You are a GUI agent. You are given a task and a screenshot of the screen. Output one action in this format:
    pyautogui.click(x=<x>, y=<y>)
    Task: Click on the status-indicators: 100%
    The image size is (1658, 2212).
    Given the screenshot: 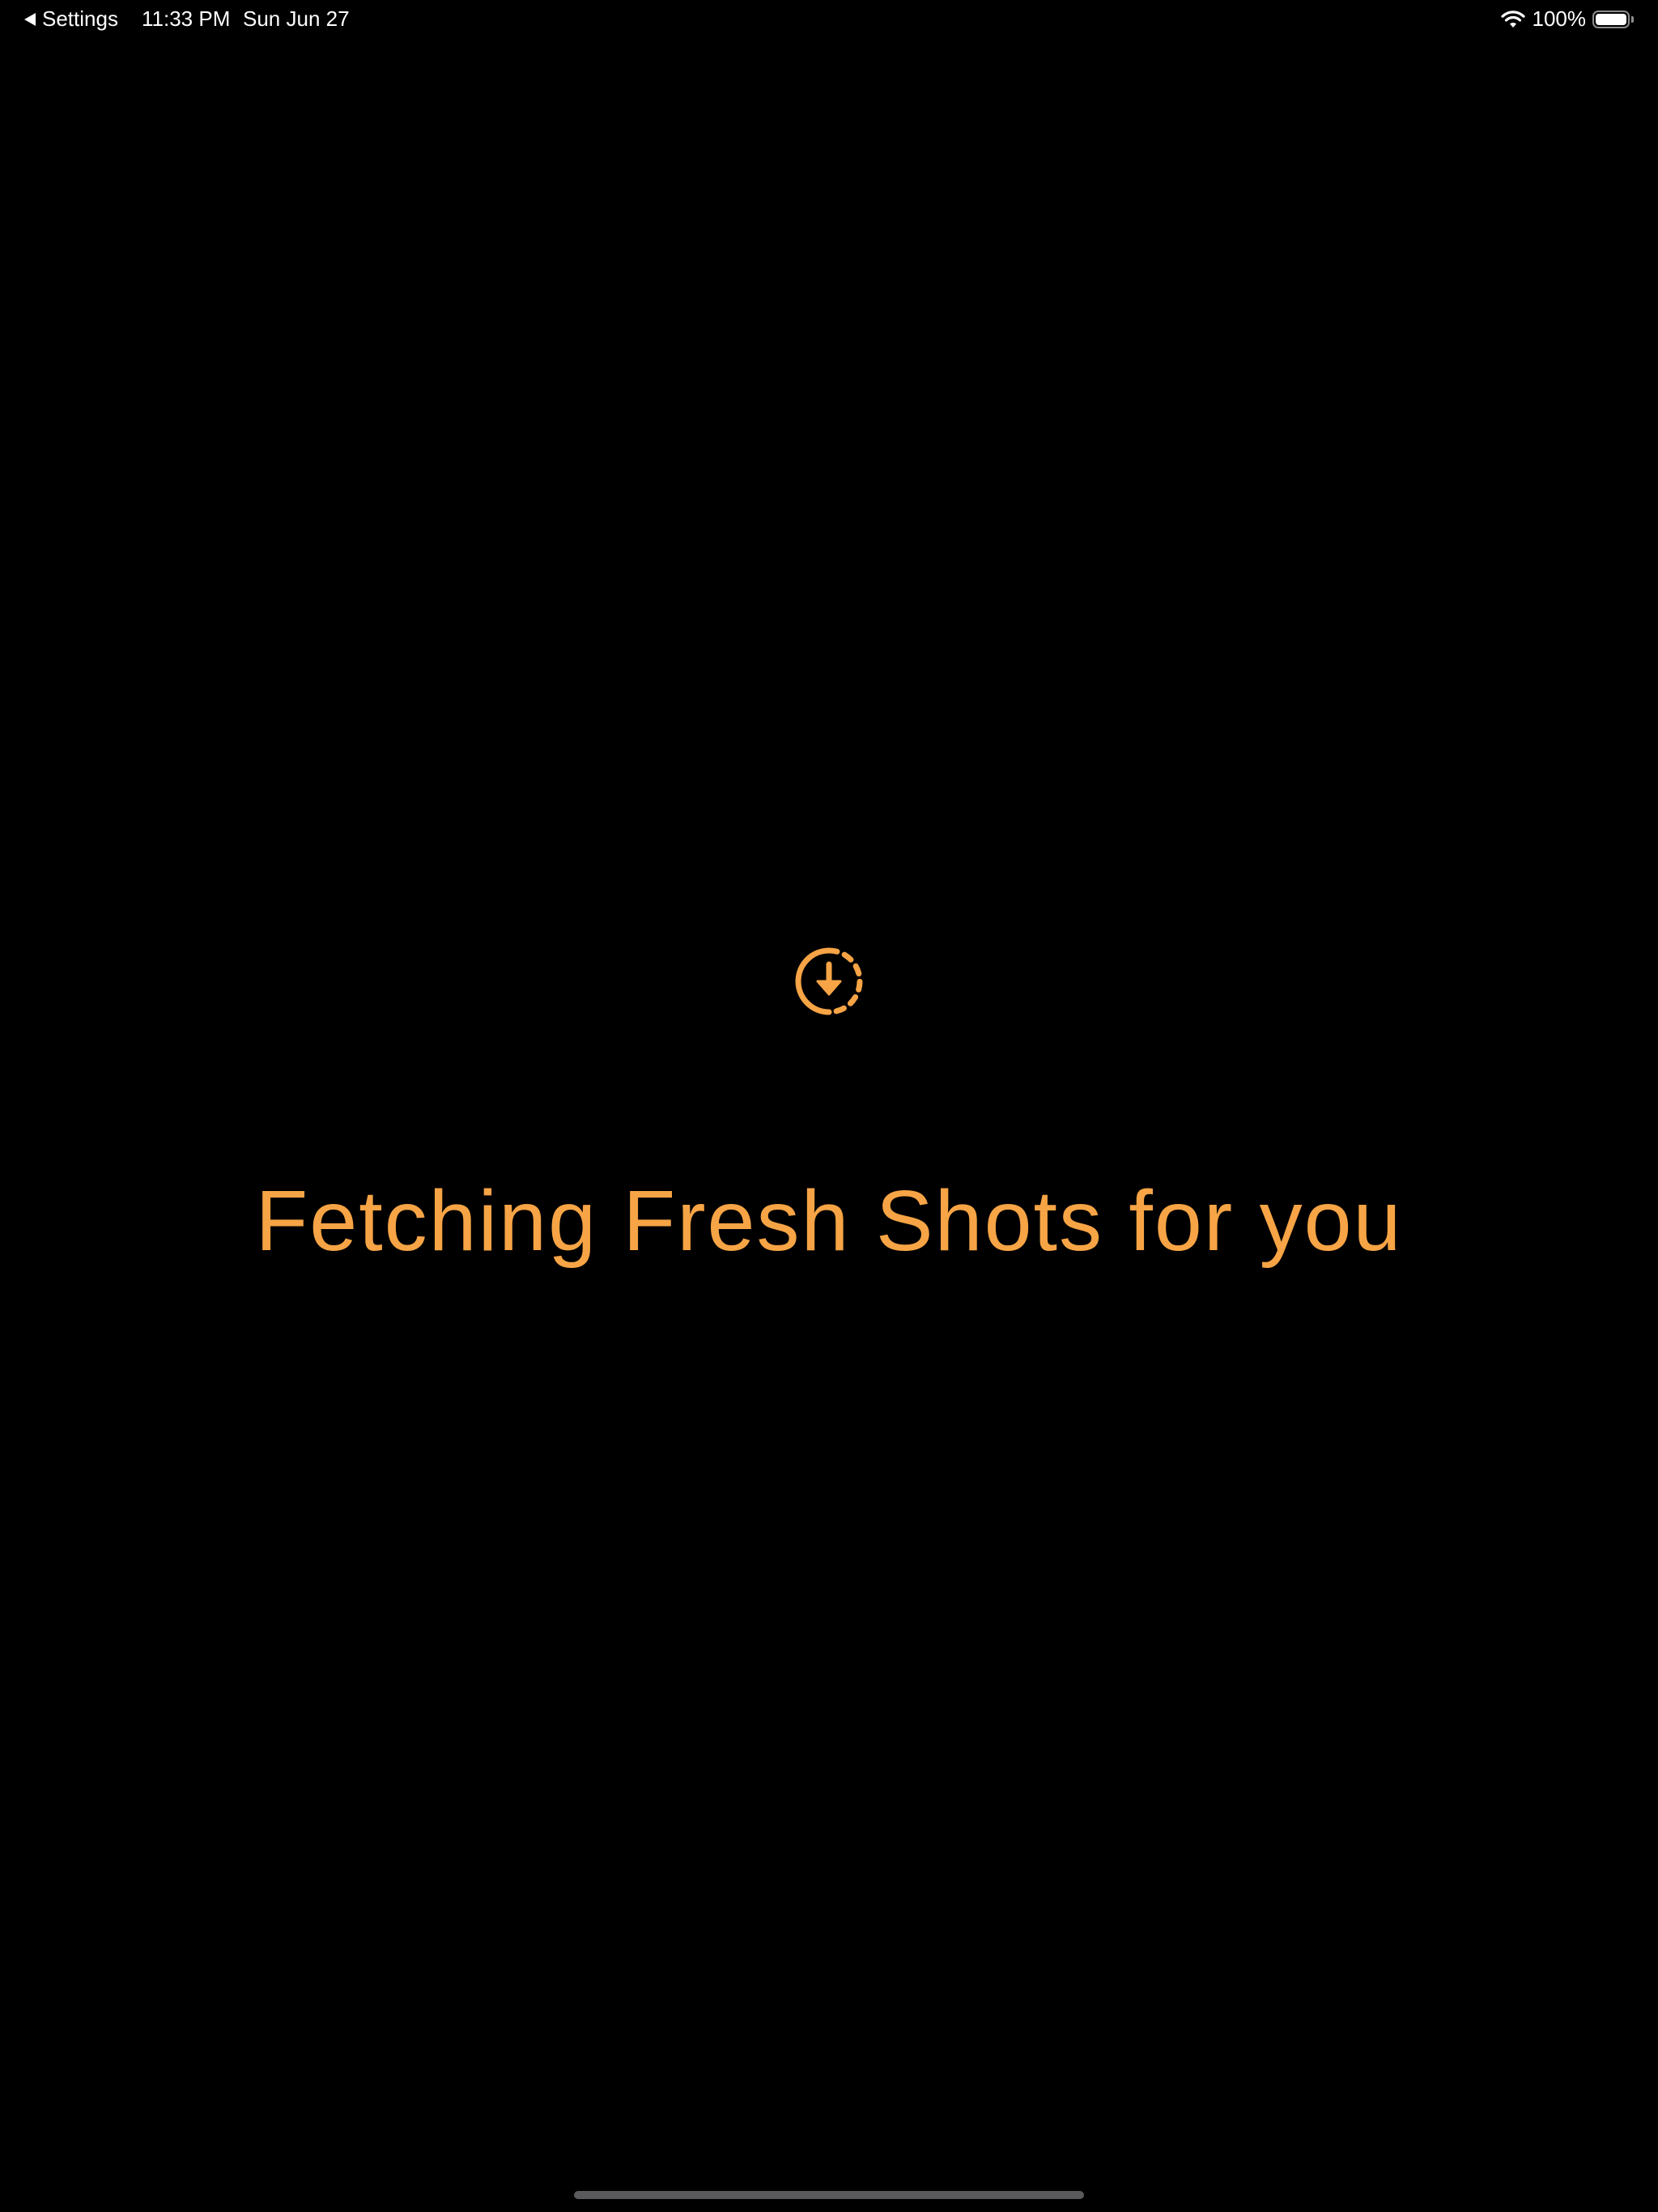 What is the action you would take?
    pyautogui.click(x=1567, y=19)
    